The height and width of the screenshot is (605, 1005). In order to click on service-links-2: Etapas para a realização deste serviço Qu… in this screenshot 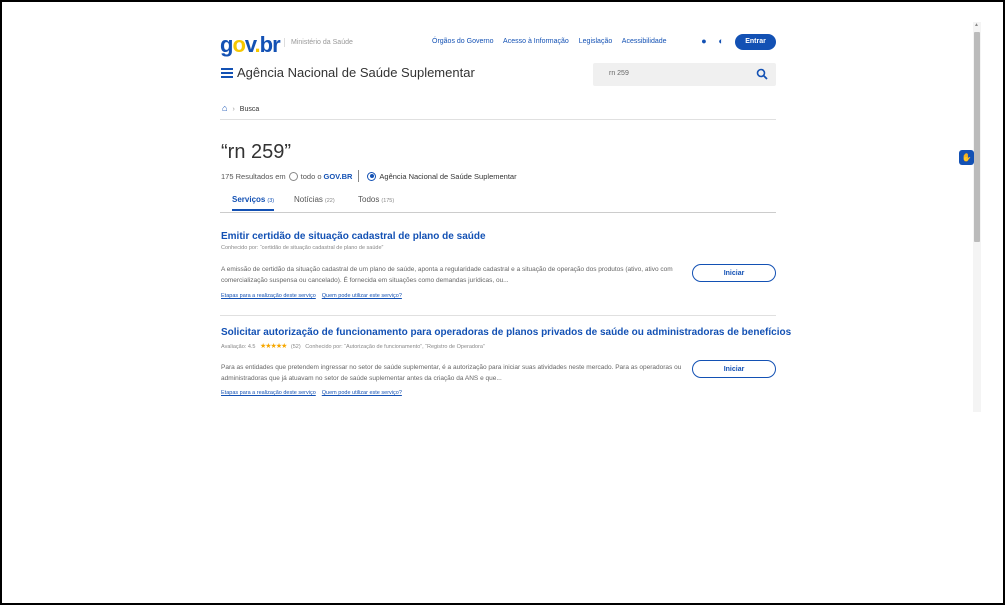, I will do `click(314, 393)`.